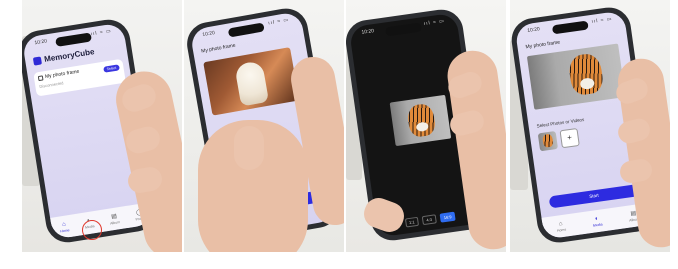  I want to click on tab-album: ▤ Album, so click(115, 219).